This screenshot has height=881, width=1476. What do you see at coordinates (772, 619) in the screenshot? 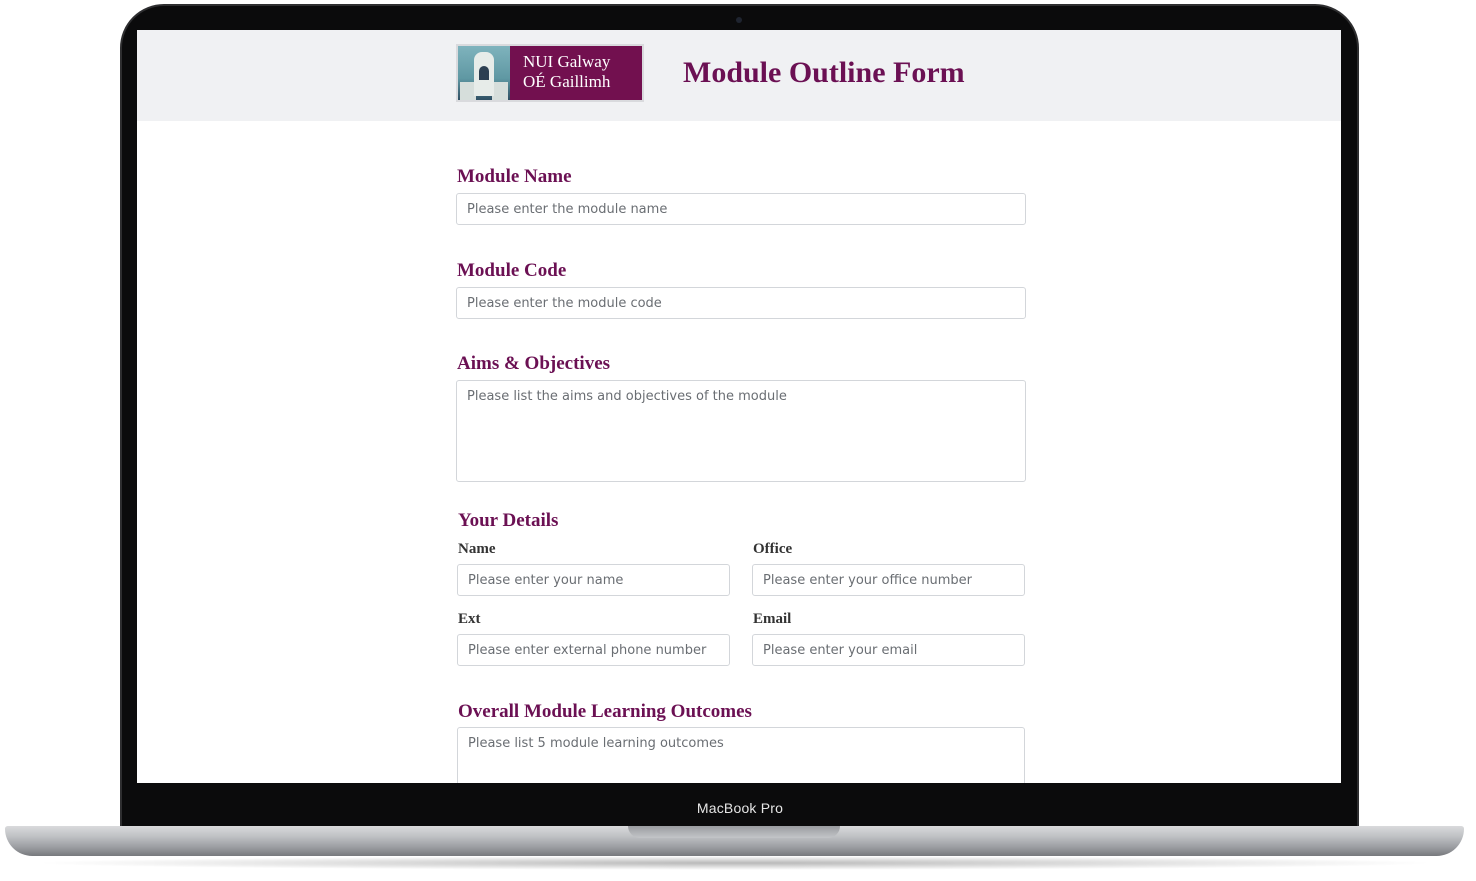
I see `email-label: Email` at bounding box center [772, 619].